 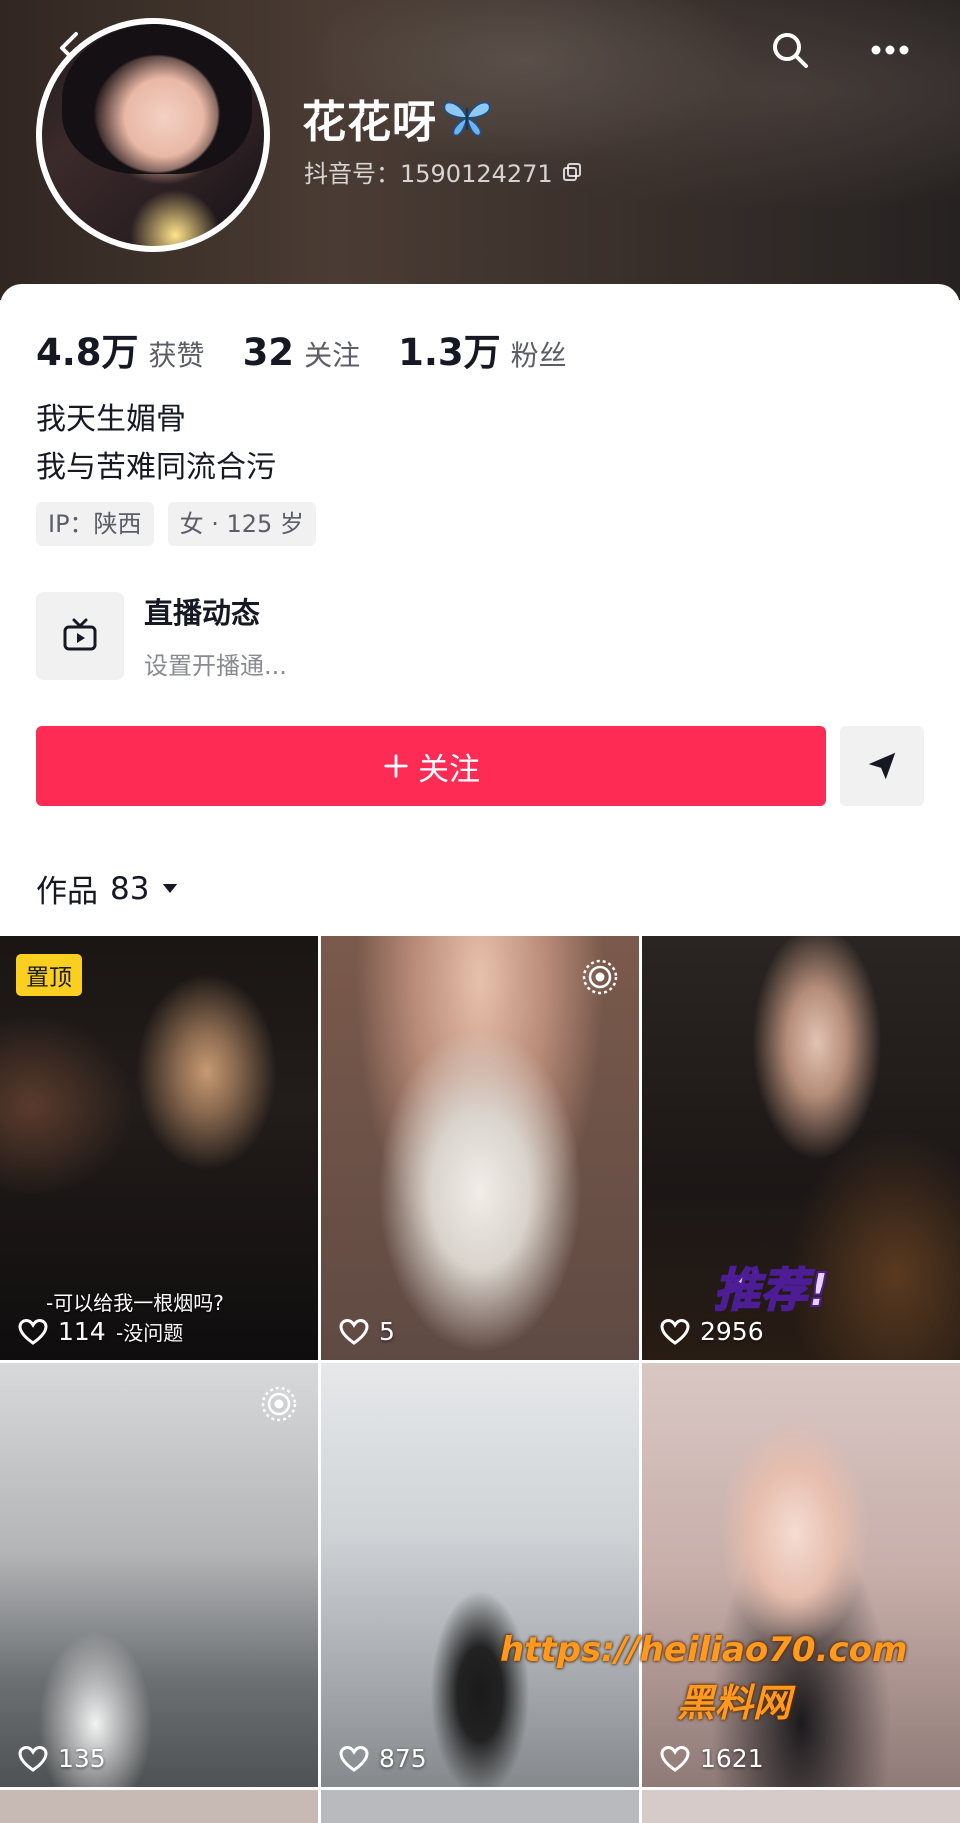 What do you see at coordinates (538, 355) in the screenshot?
I see `stat-label: 粉丝` at bounding box center [538, 355].